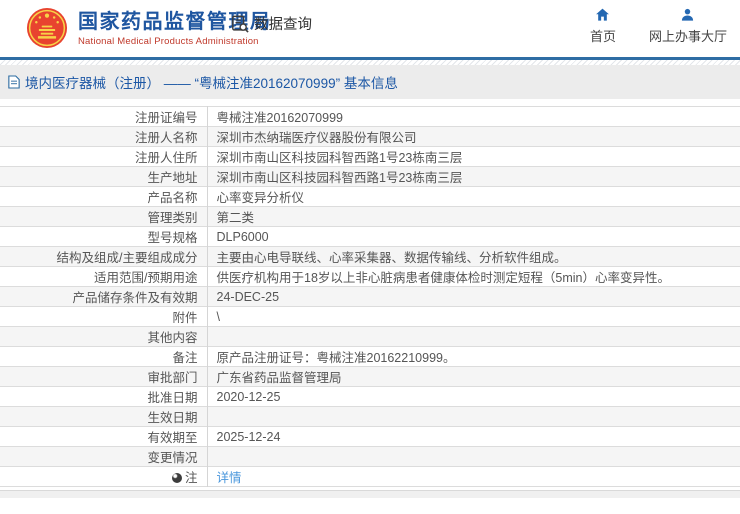 The height and width of the screenshot is (514, 740). I want to click on data-query-nav: 数据查询, so click(271, 23).